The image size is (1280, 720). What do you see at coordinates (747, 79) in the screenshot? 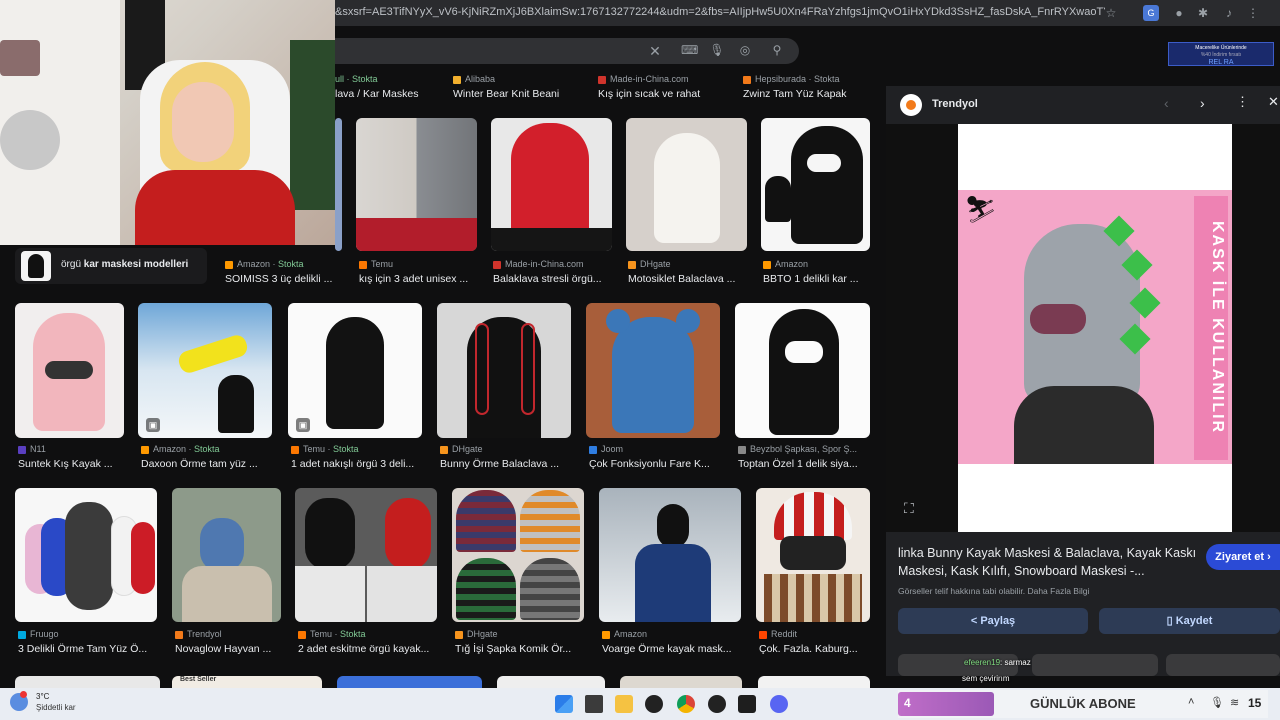
I see `hepsiburada-icon` at bounding box center [747, 79].